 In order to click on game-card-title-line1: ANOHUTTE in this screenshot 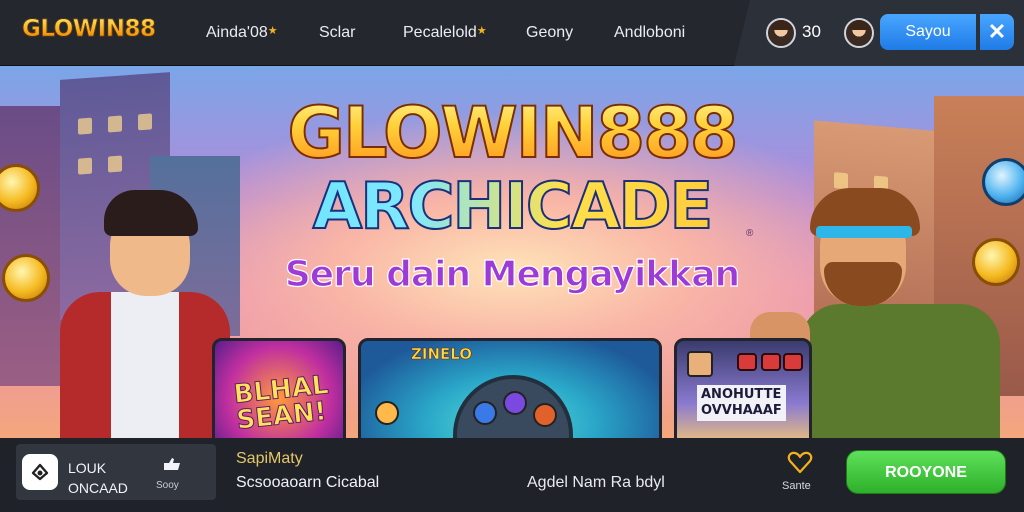, I will do `click(741, 394)`.